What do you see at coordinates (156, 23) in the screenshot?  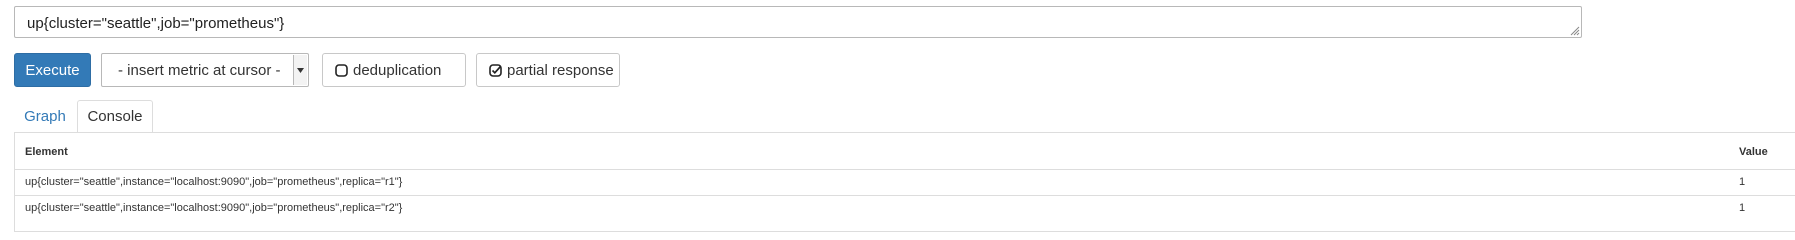 I see `expression-text: up{cluster="seattle",job="prometheus"}` at bounding box center [156, 23].